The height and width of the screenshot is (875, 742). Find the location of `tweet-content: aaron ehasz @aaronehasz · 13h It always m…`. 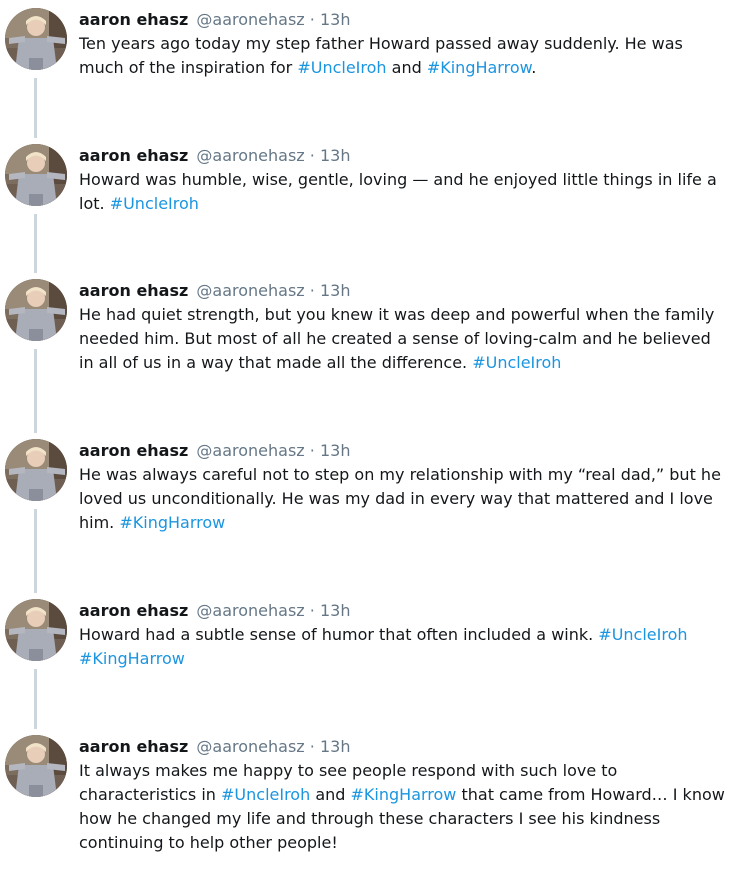

tweet-content: aaron ehasz @aaronehasz · 13h It always m… is located at coordinates (404, 795).